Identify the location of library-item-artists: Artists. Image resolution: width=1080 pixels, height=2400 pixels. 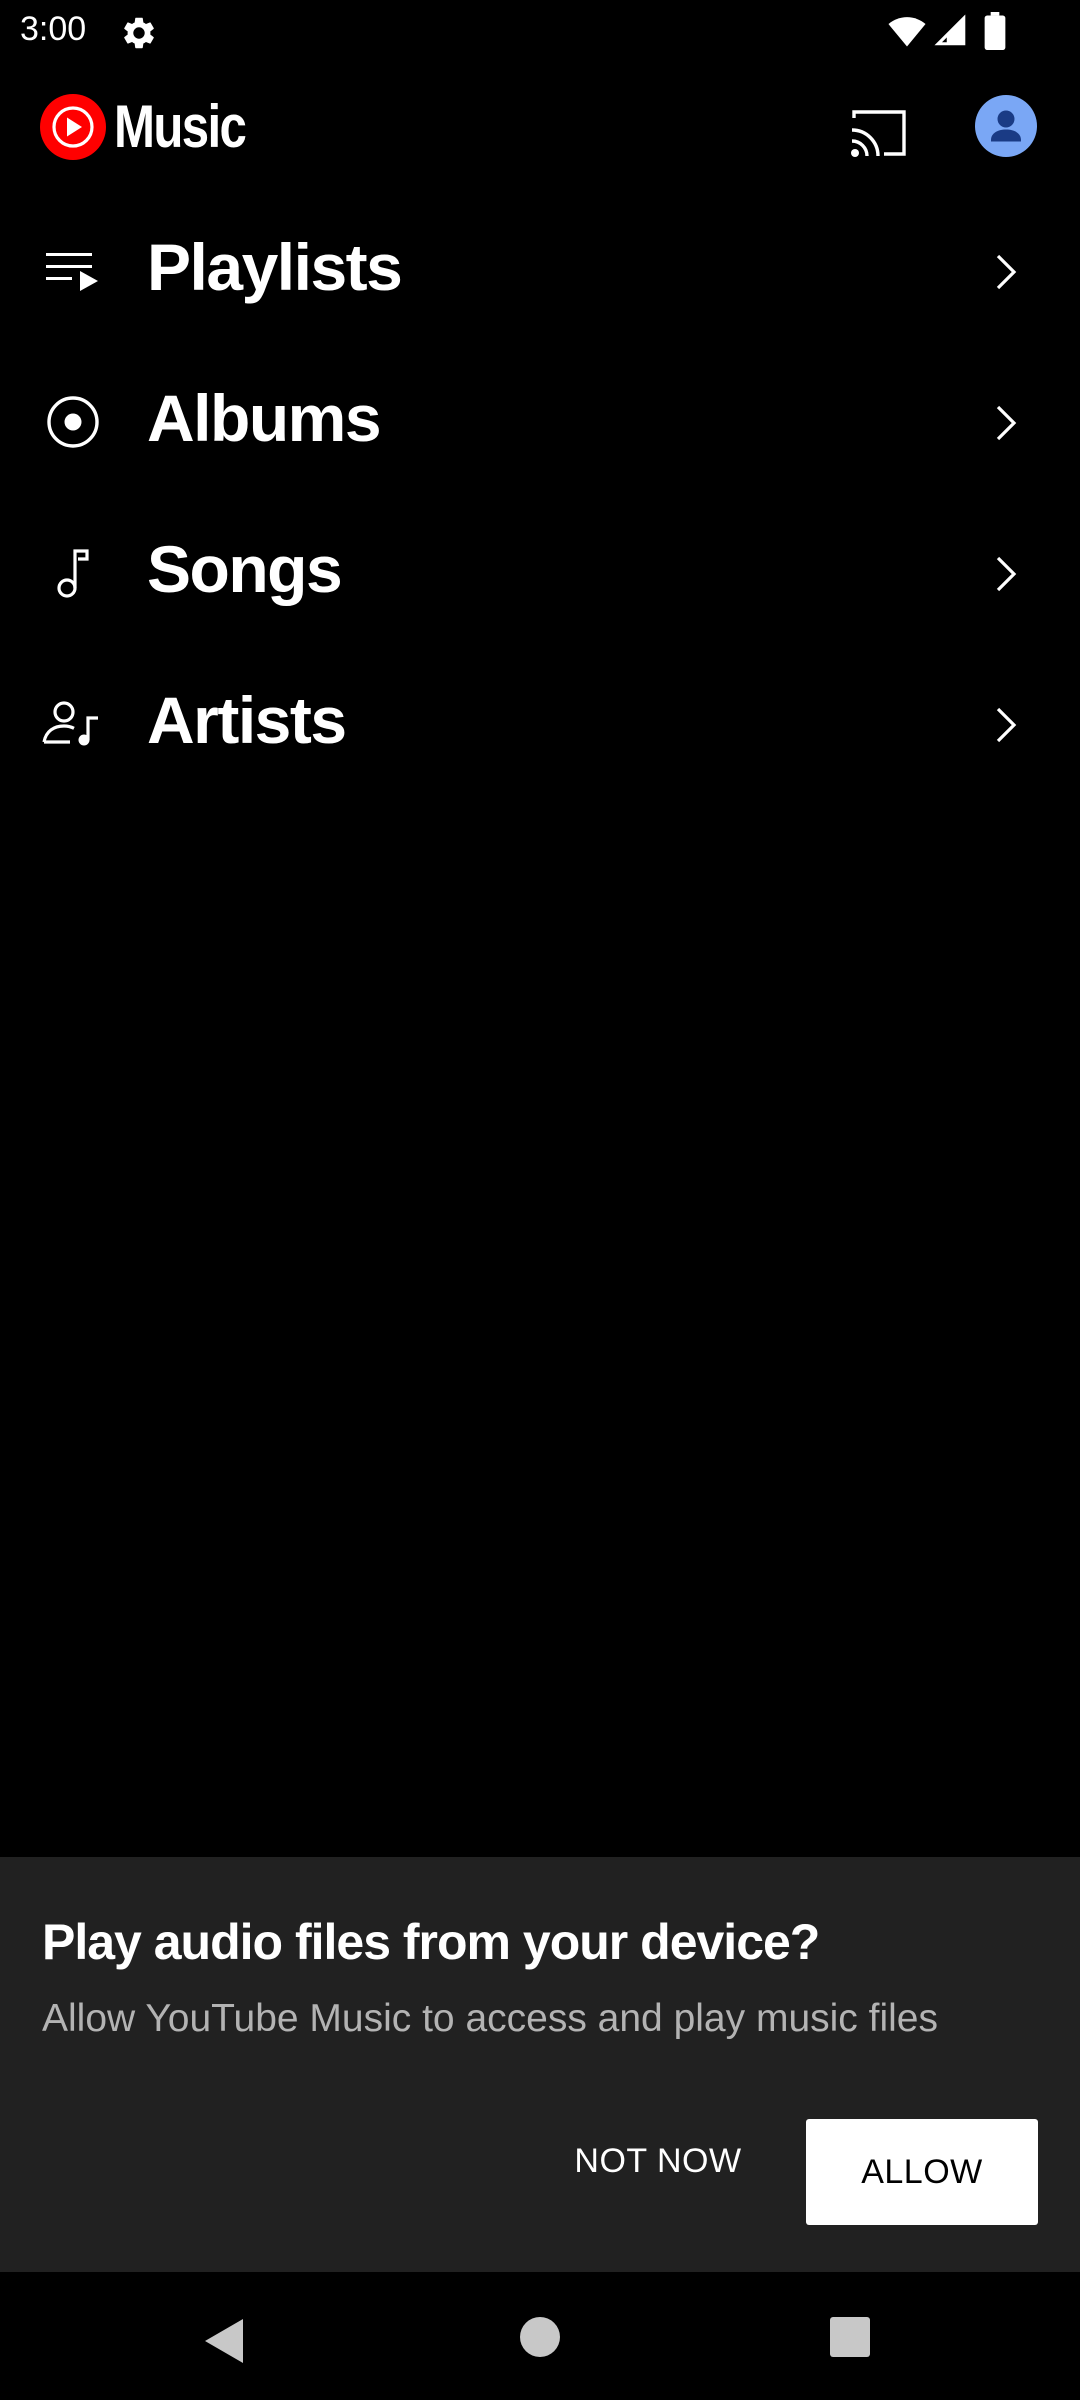
(540, 723).